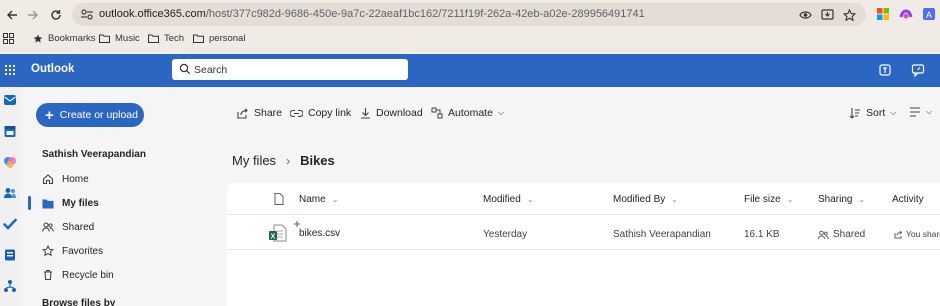  What do you see at coordinates (72, 38) in the screenshot?
I see `bookmark-label: Bookmarks` at bounding box center [72, 38].